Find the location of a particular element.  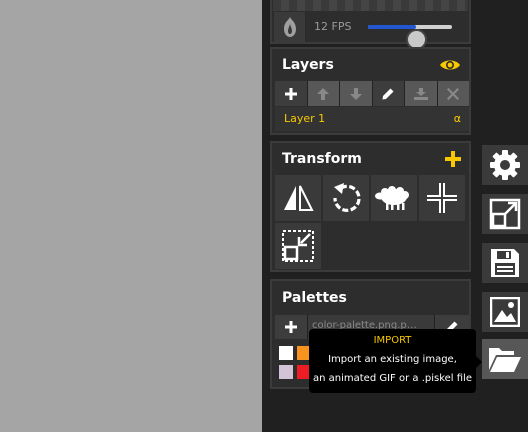

tooltip-line-1: Import an existing image, is located at coordinates (392, 359).